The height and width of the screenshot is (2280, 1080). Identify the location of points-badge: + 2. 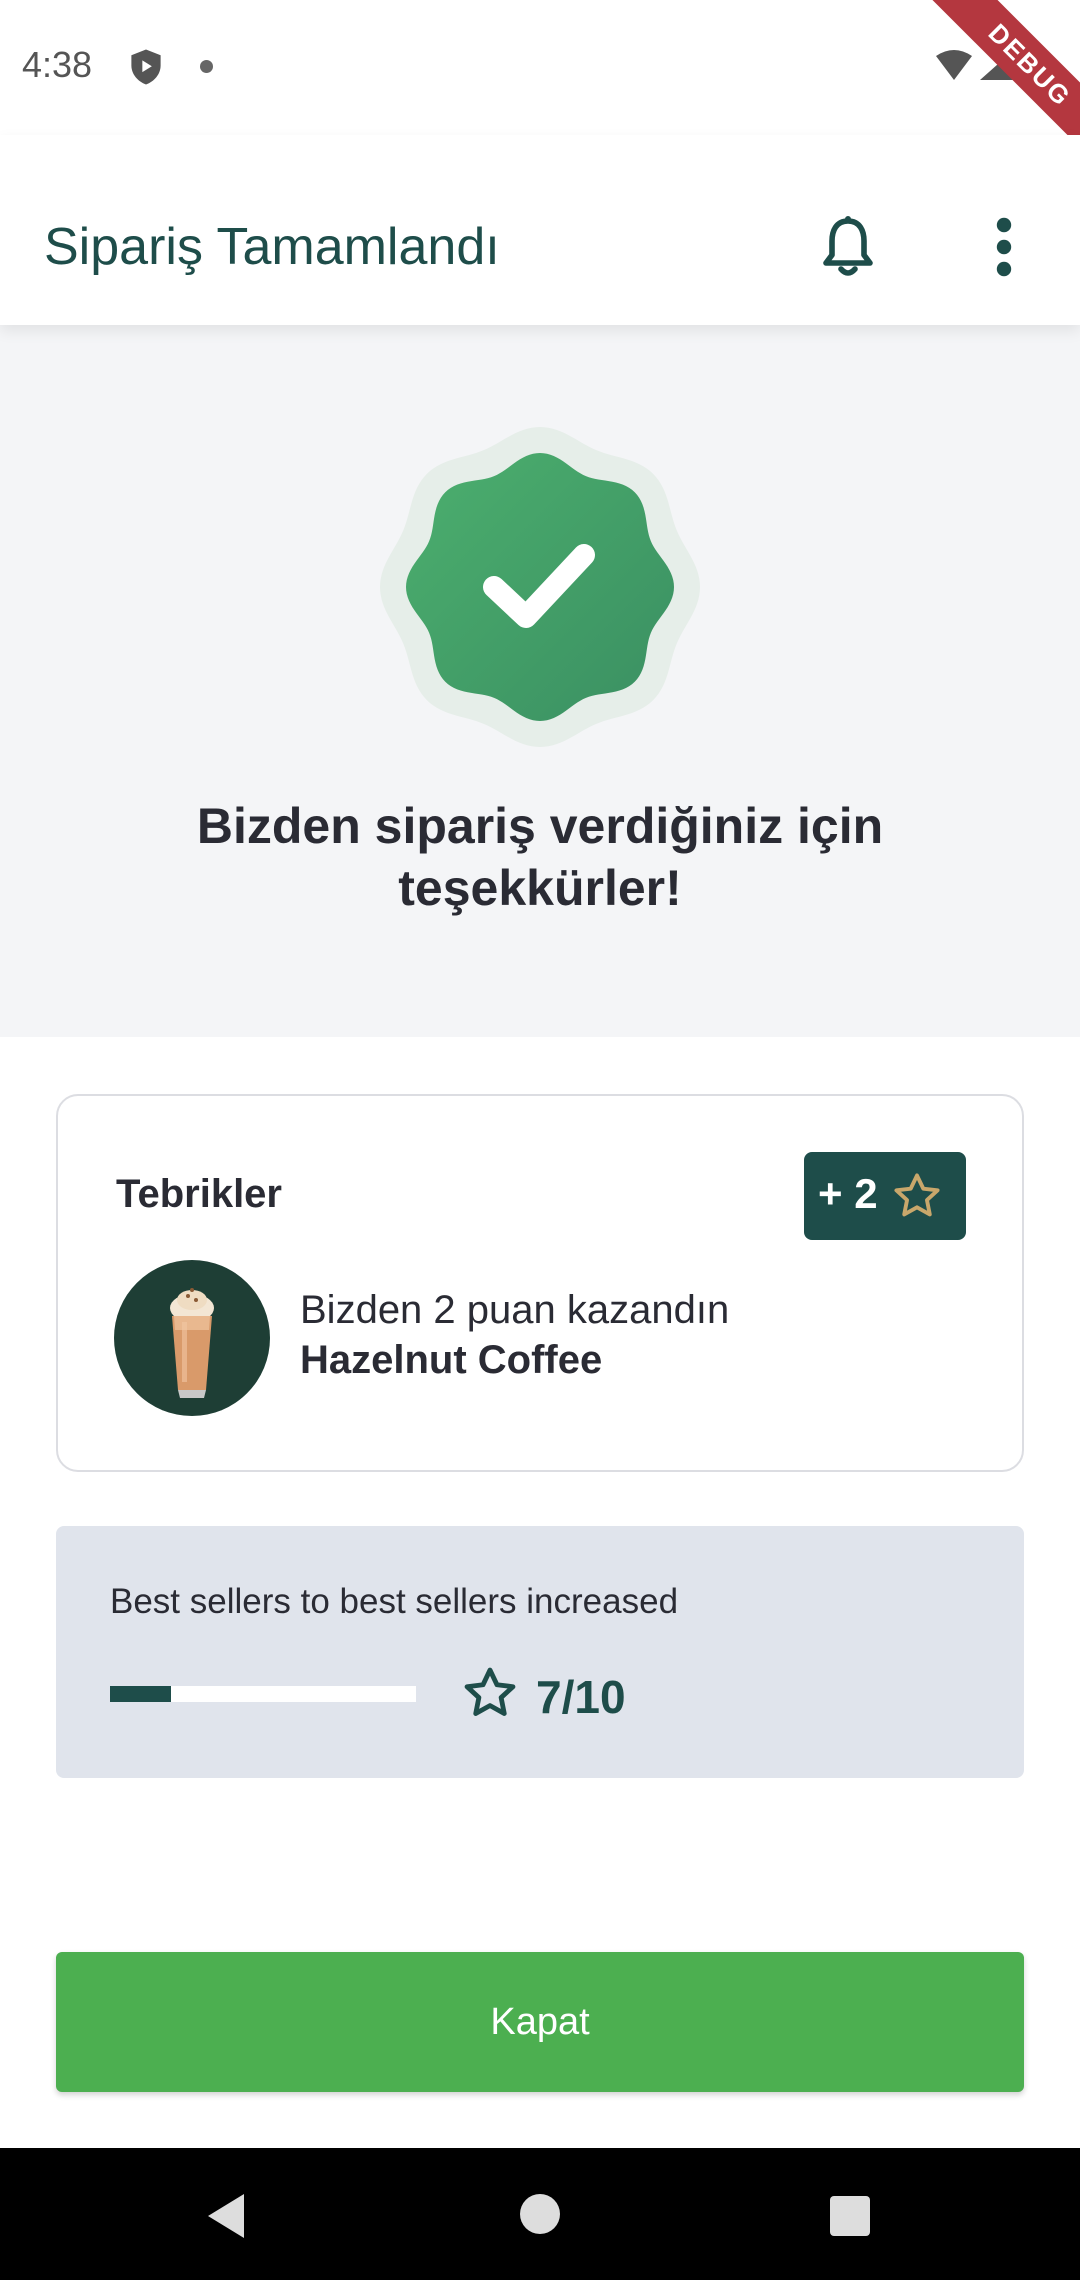
(885, 1196).